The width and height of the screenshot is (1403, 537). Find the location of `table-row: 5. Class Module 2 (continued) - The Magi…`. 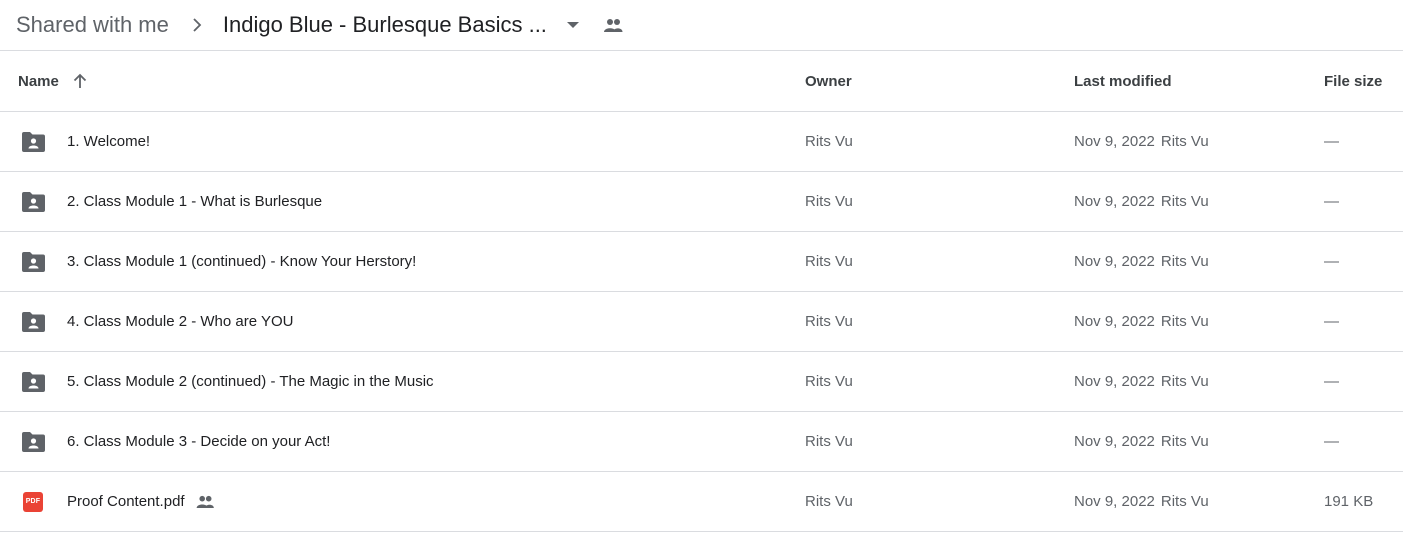

table-row: 5. Class Module 2 (continued) - The Magi… is located at coordinates (701, 382).